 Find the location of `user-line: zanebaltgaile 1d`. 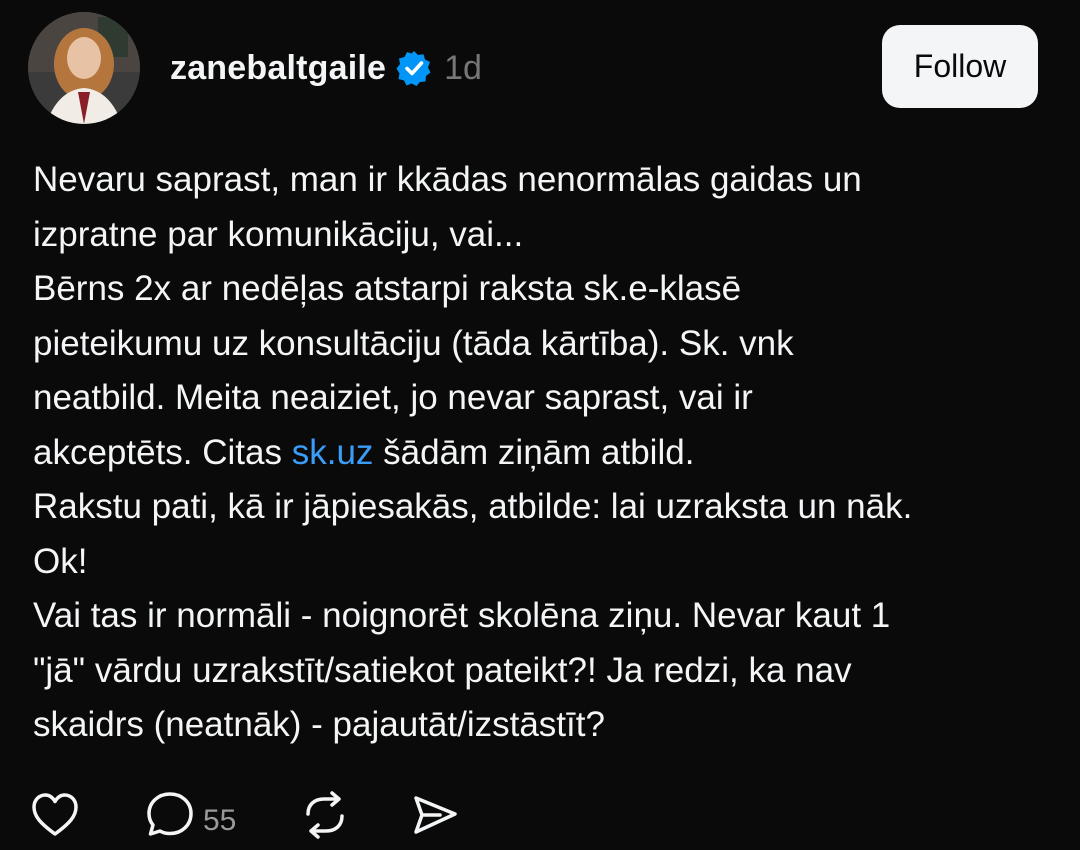

user-line: zanebaltgaile 1d is located at coordinates (326, 68).